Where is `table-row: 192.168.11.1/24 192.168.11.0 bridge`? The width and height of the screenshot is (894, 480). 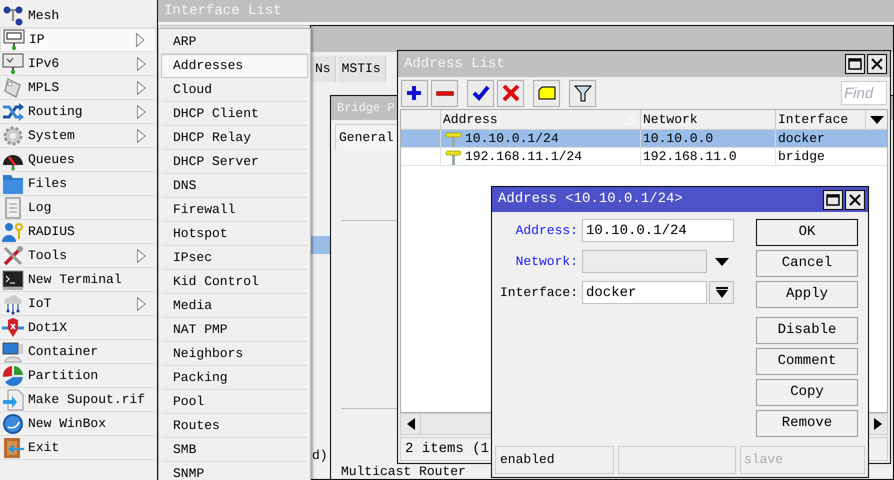 table-row: 192.168.11.1/24 192.168.11.0 bridge is located at coordinates (644, 157).